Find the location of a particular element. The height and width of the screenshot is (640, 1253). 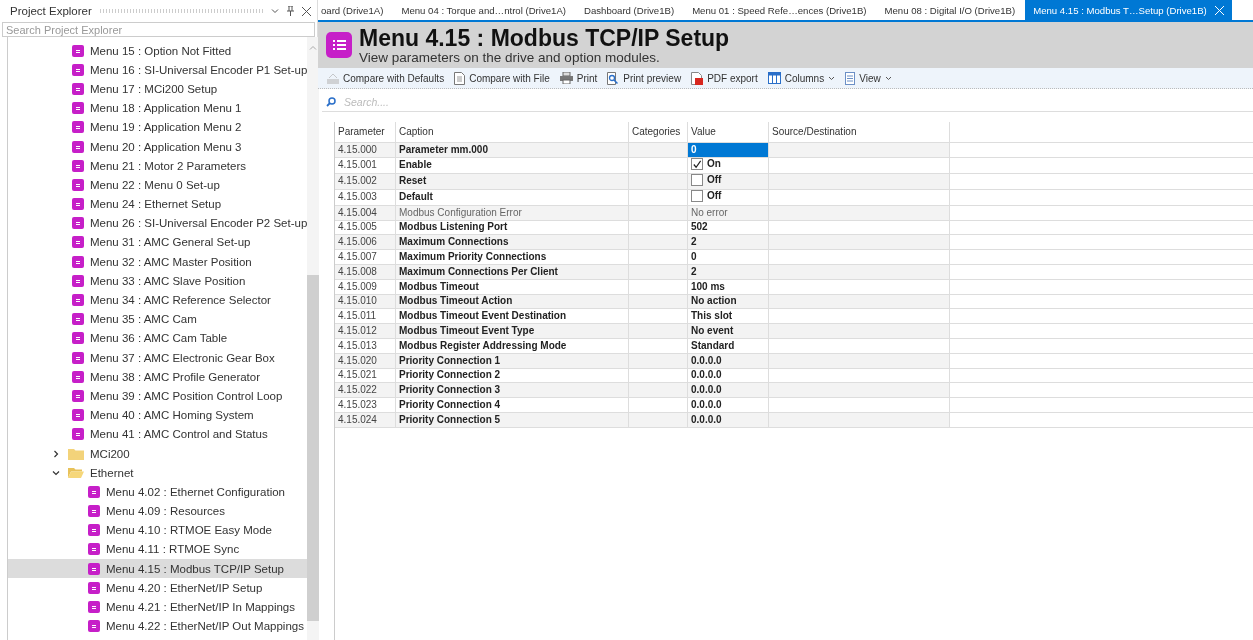

tree-item: Menu 16 : SI-Universal Encoder P1 Set-up is located at coordinates (158, 70).